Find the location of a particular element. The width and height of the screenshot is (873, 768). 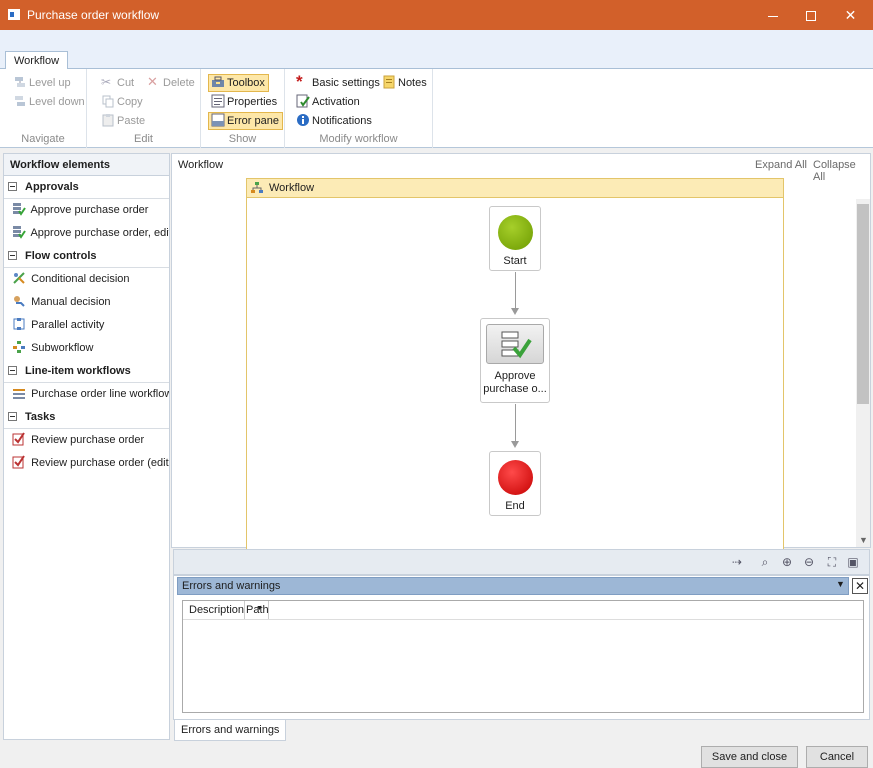

cut-button: ✂ Cut is located at coordinates (118, 83).